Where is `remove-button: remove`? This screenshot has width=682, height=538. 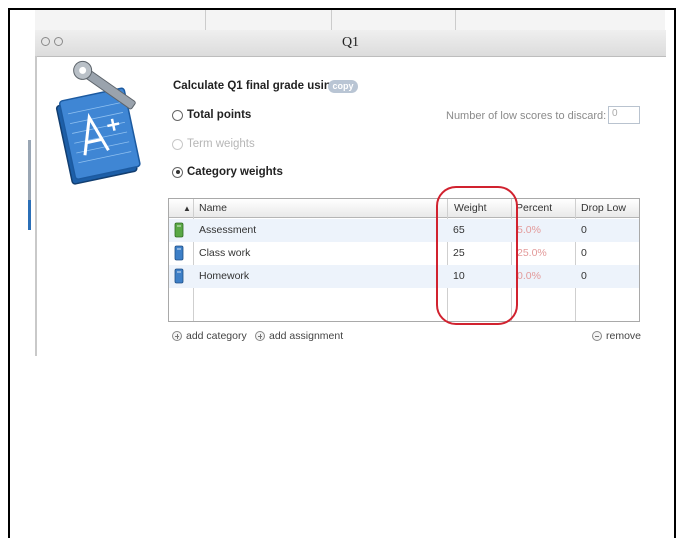 remove-button: remove is located at coordinates (616, 336).